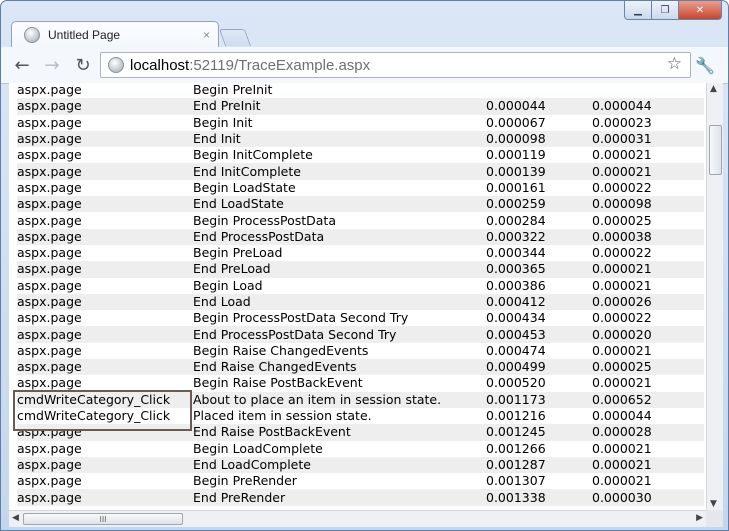 The image size is (729, 531). What do you see at coordinates (32, 35) in the screenshot?
I see `page-favicon-icon` at bounding box center [32, 35].